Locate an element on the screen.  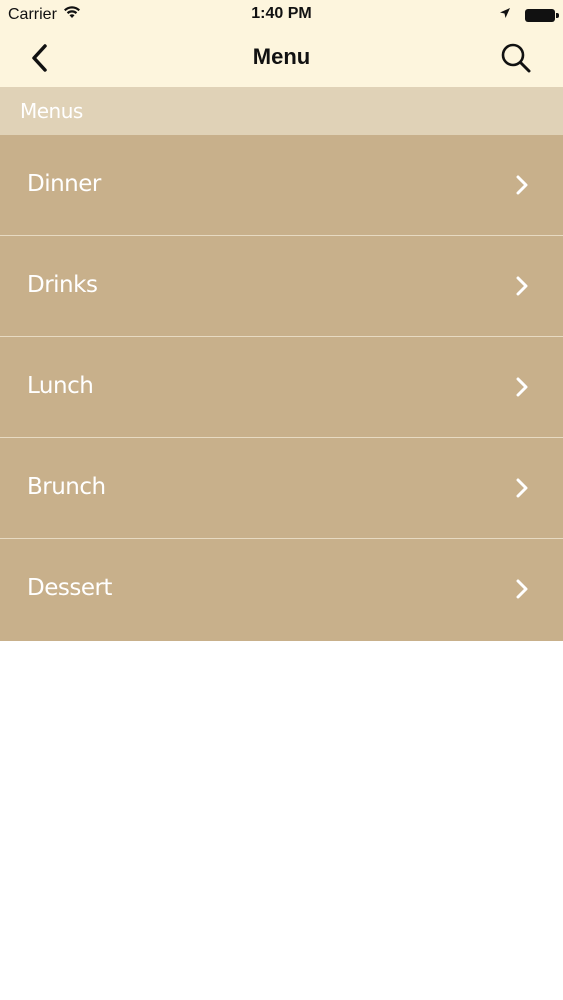
menu-item-dinner: Dinner is located at coordinates (281, 185).